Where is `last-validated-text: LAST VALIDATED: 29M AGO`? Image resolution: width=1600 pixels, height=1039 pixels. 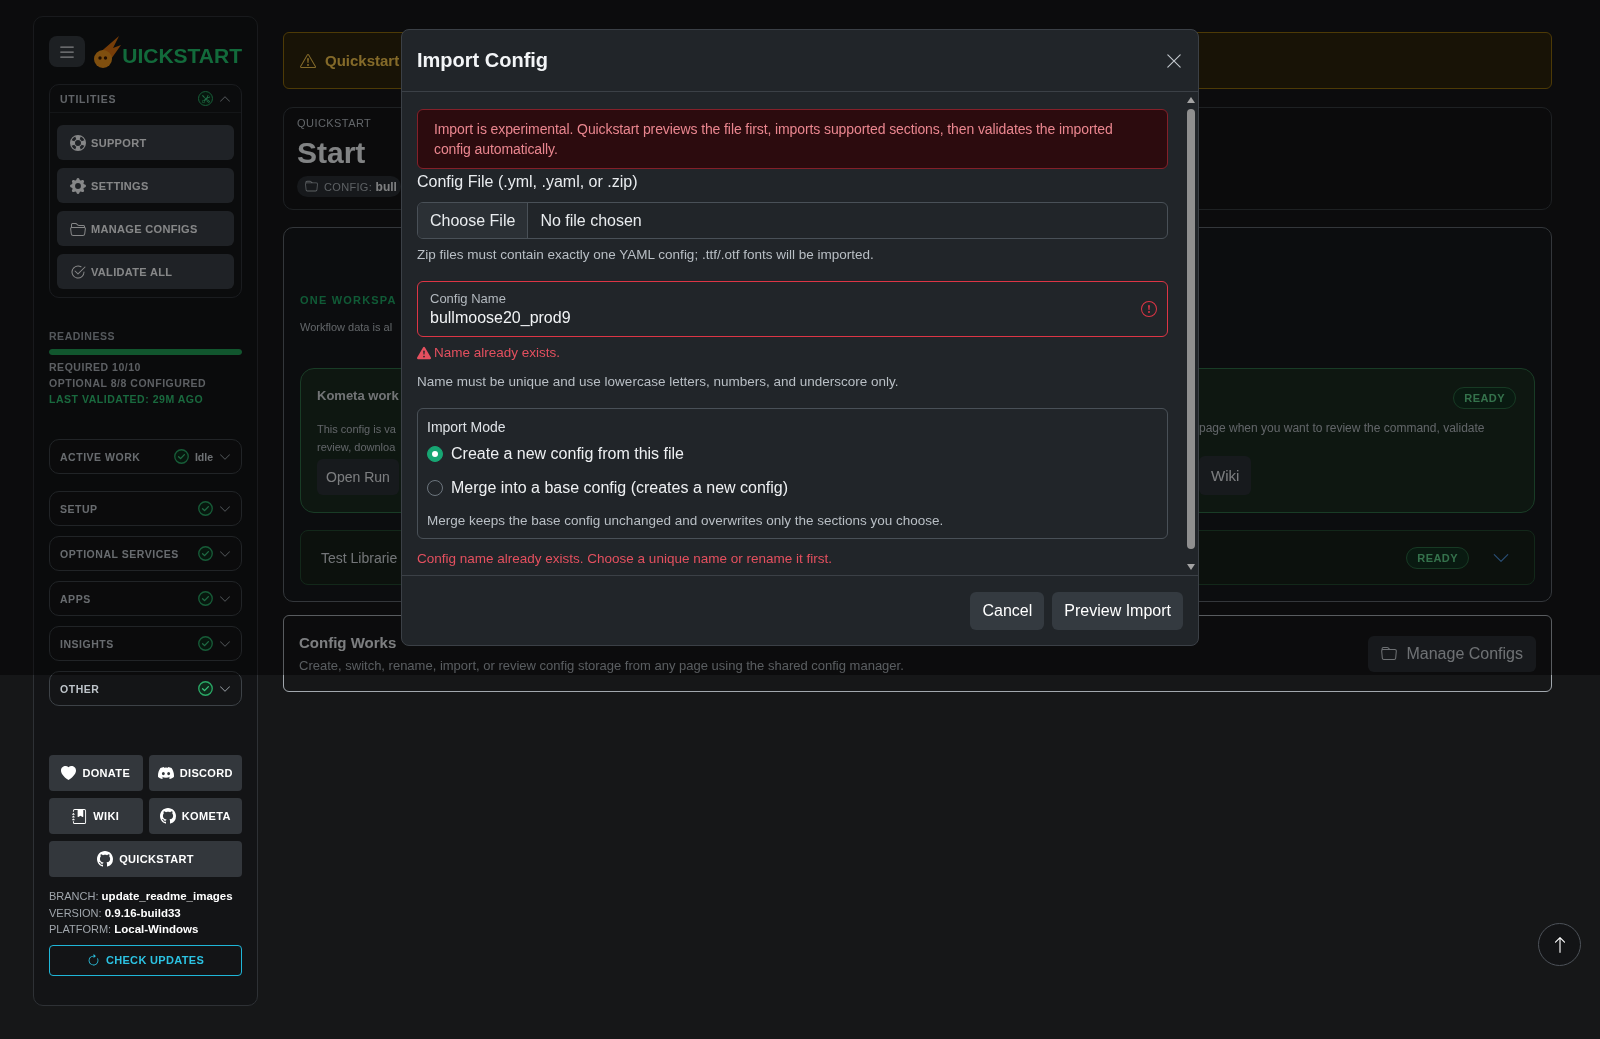 last-validated-text: LAST VALIDATED: 29M AGO is located at coordinates (127, 399).